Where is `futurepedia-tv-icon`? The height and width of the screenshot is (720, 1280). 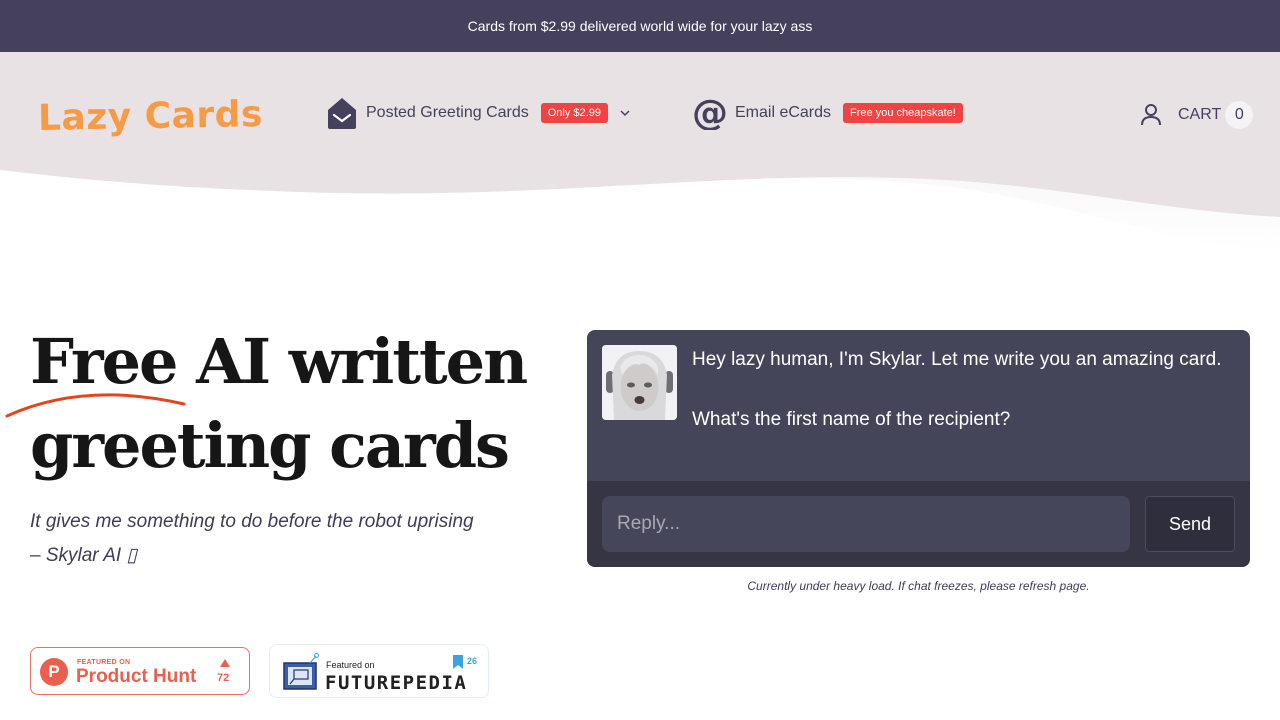
futurepedia-tv-icon is located at coordinates (301, 671).